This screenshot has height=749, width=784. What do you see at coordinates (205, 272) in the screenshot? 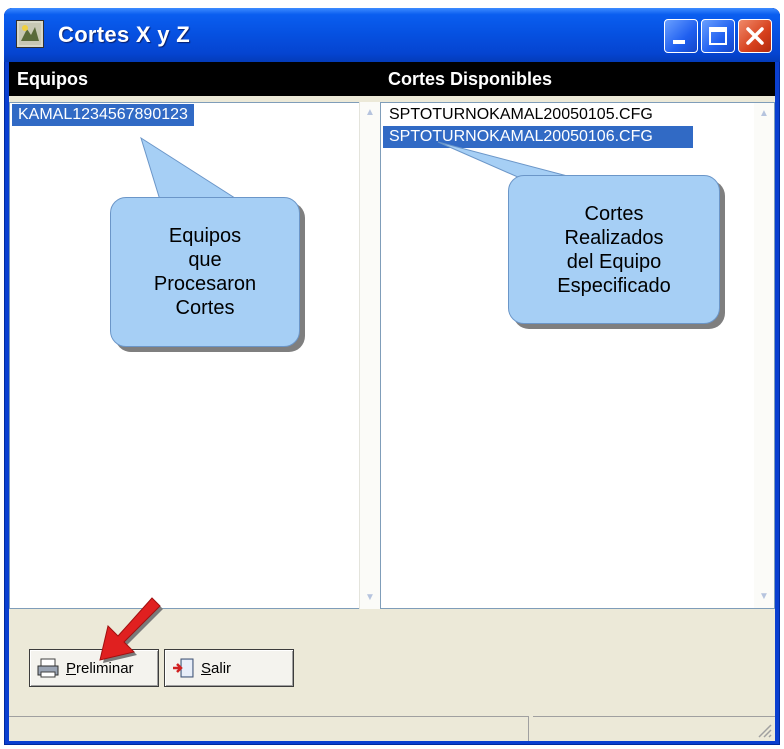
I see `callout-equipos: Equipos que Procesaron Cortes` at bounding box center [205, 272].